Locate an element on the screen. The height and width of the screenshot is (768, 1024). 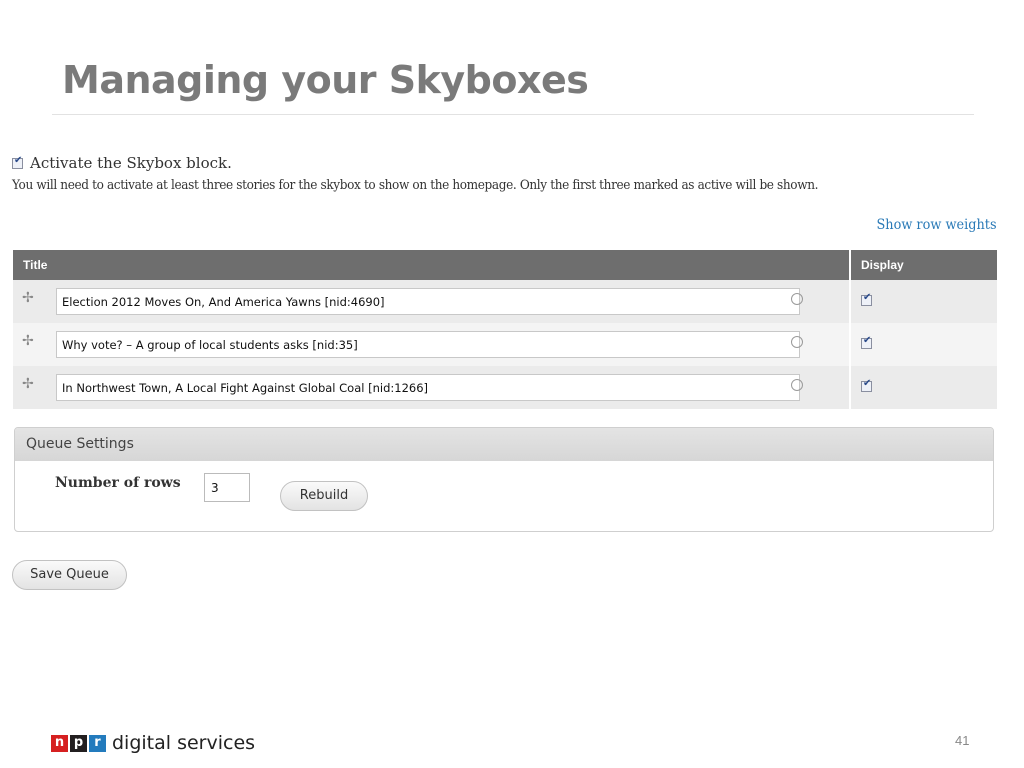
save-queue-button: Save Queue is located at coordinates (69, 575).